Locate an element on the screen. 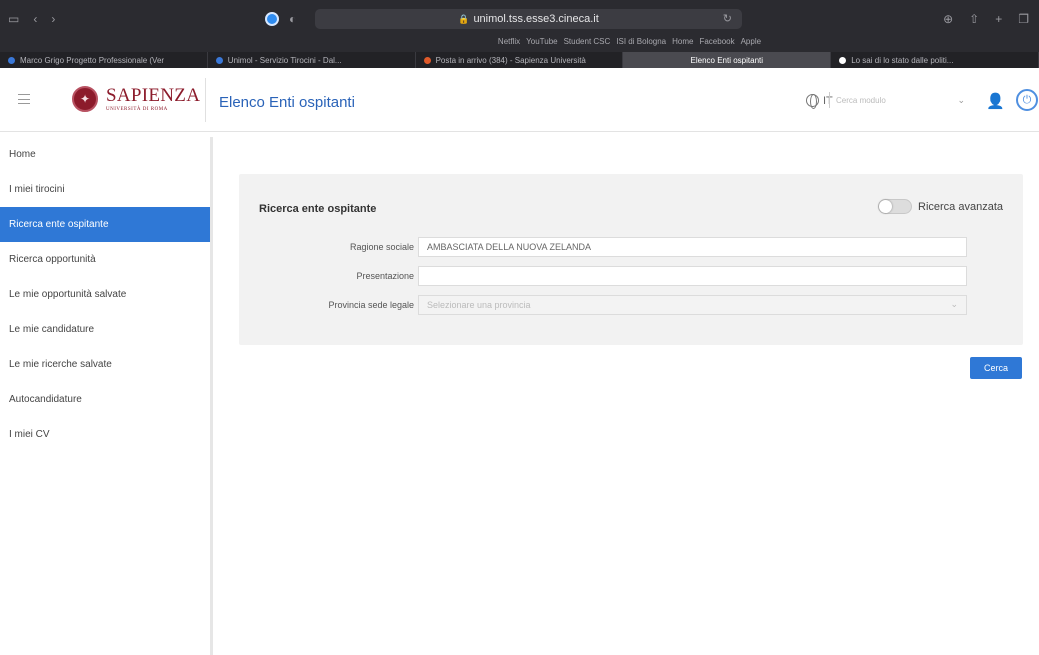  browser-tab-active: Elenco Enti ospitanti is located at coordinates (727, 60).